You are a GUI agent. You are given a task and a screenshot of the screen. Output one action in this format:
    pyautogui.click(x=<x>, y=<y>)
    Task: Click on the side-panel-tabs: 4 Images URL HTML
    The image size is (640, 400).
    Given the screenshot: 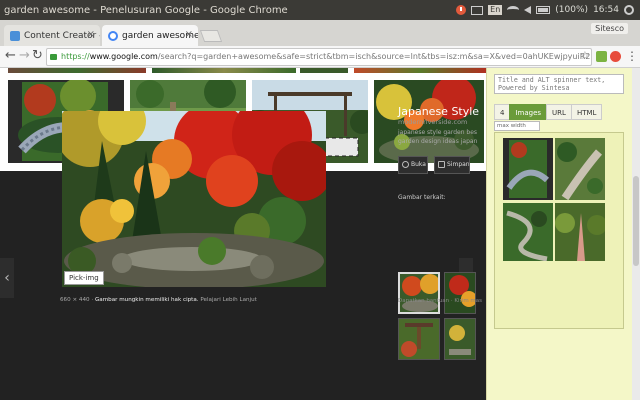 What is the action you would take?
    pyautogui.click(x=548, y=112)
    